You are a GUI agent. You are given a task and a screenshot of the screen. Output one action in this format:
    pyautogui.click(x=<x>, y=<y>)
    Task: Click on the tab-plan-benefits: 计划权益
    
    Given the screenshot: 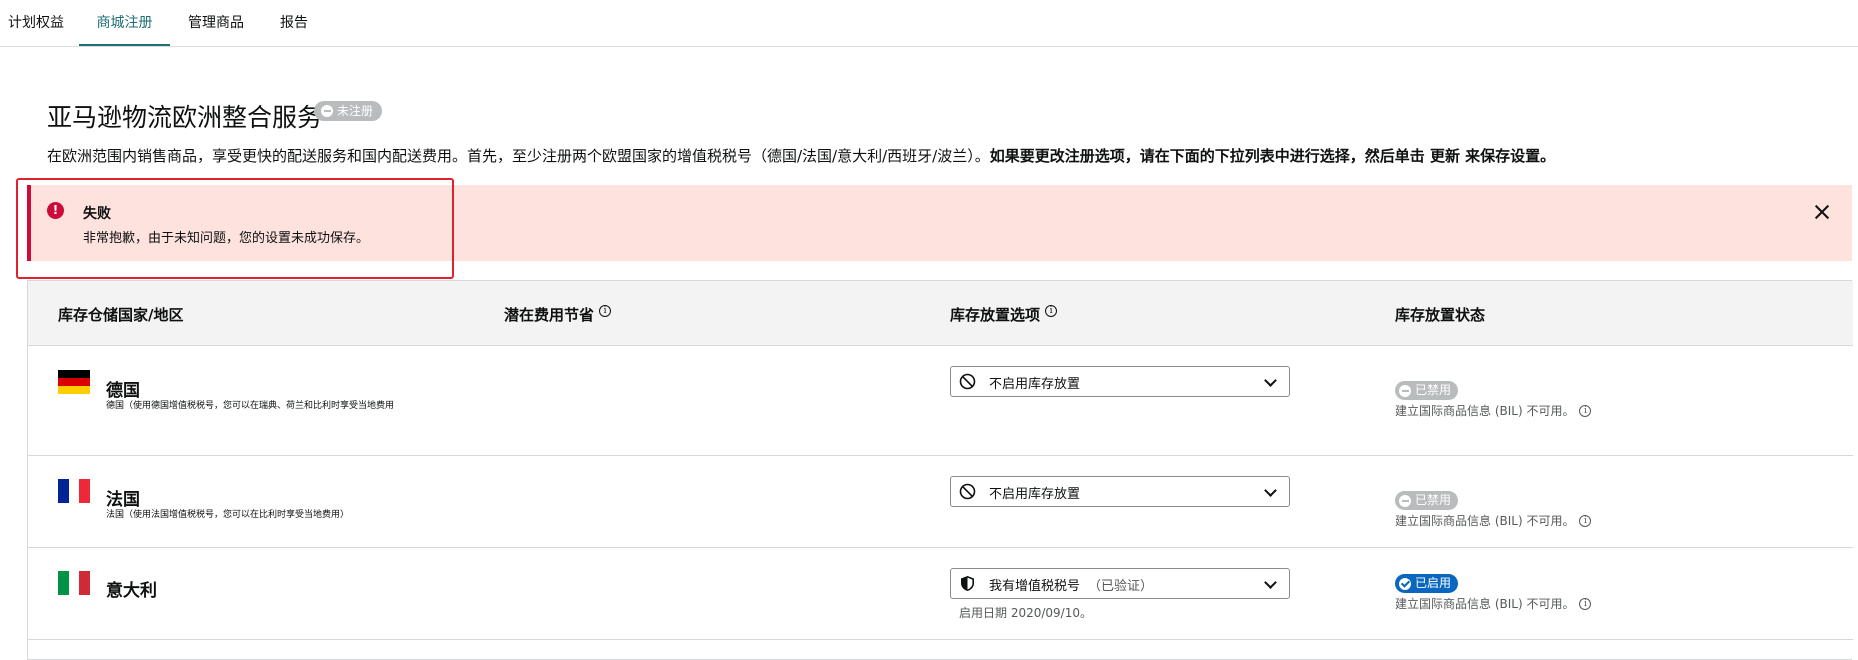 What is the action you would take?
    pyautogui.click(x=36, y=23)
    